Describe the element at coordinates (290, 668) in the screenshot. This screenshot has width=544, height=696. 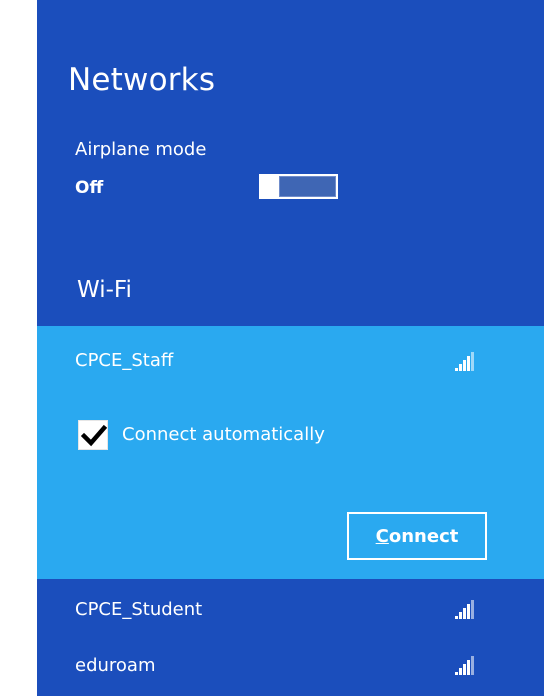
I see `network-item-eduroam: eduroam` at that location.